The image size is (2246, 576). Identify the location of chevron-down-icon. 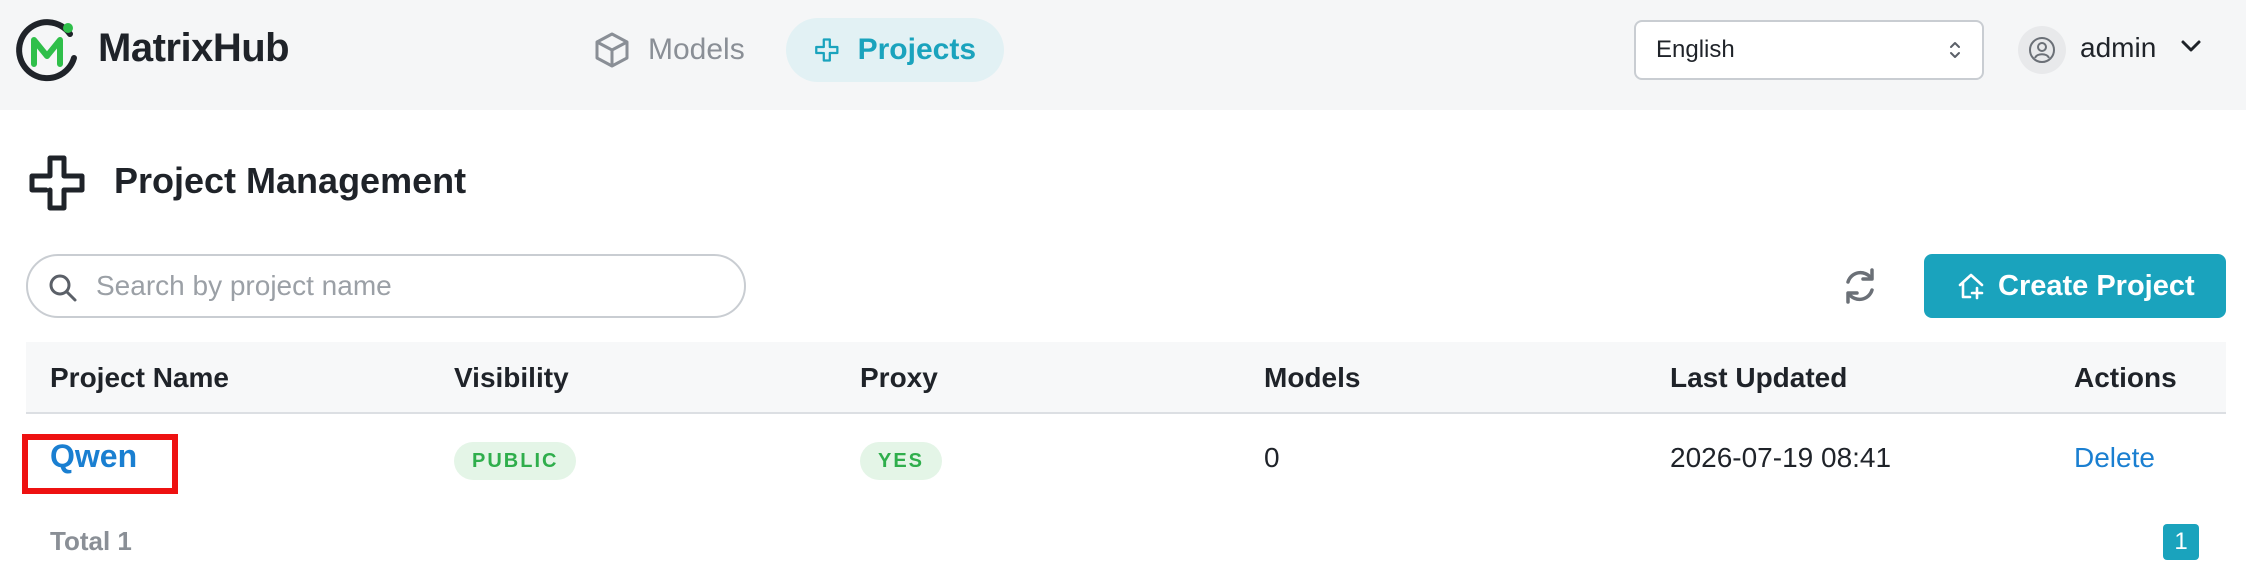
(2191, 46).